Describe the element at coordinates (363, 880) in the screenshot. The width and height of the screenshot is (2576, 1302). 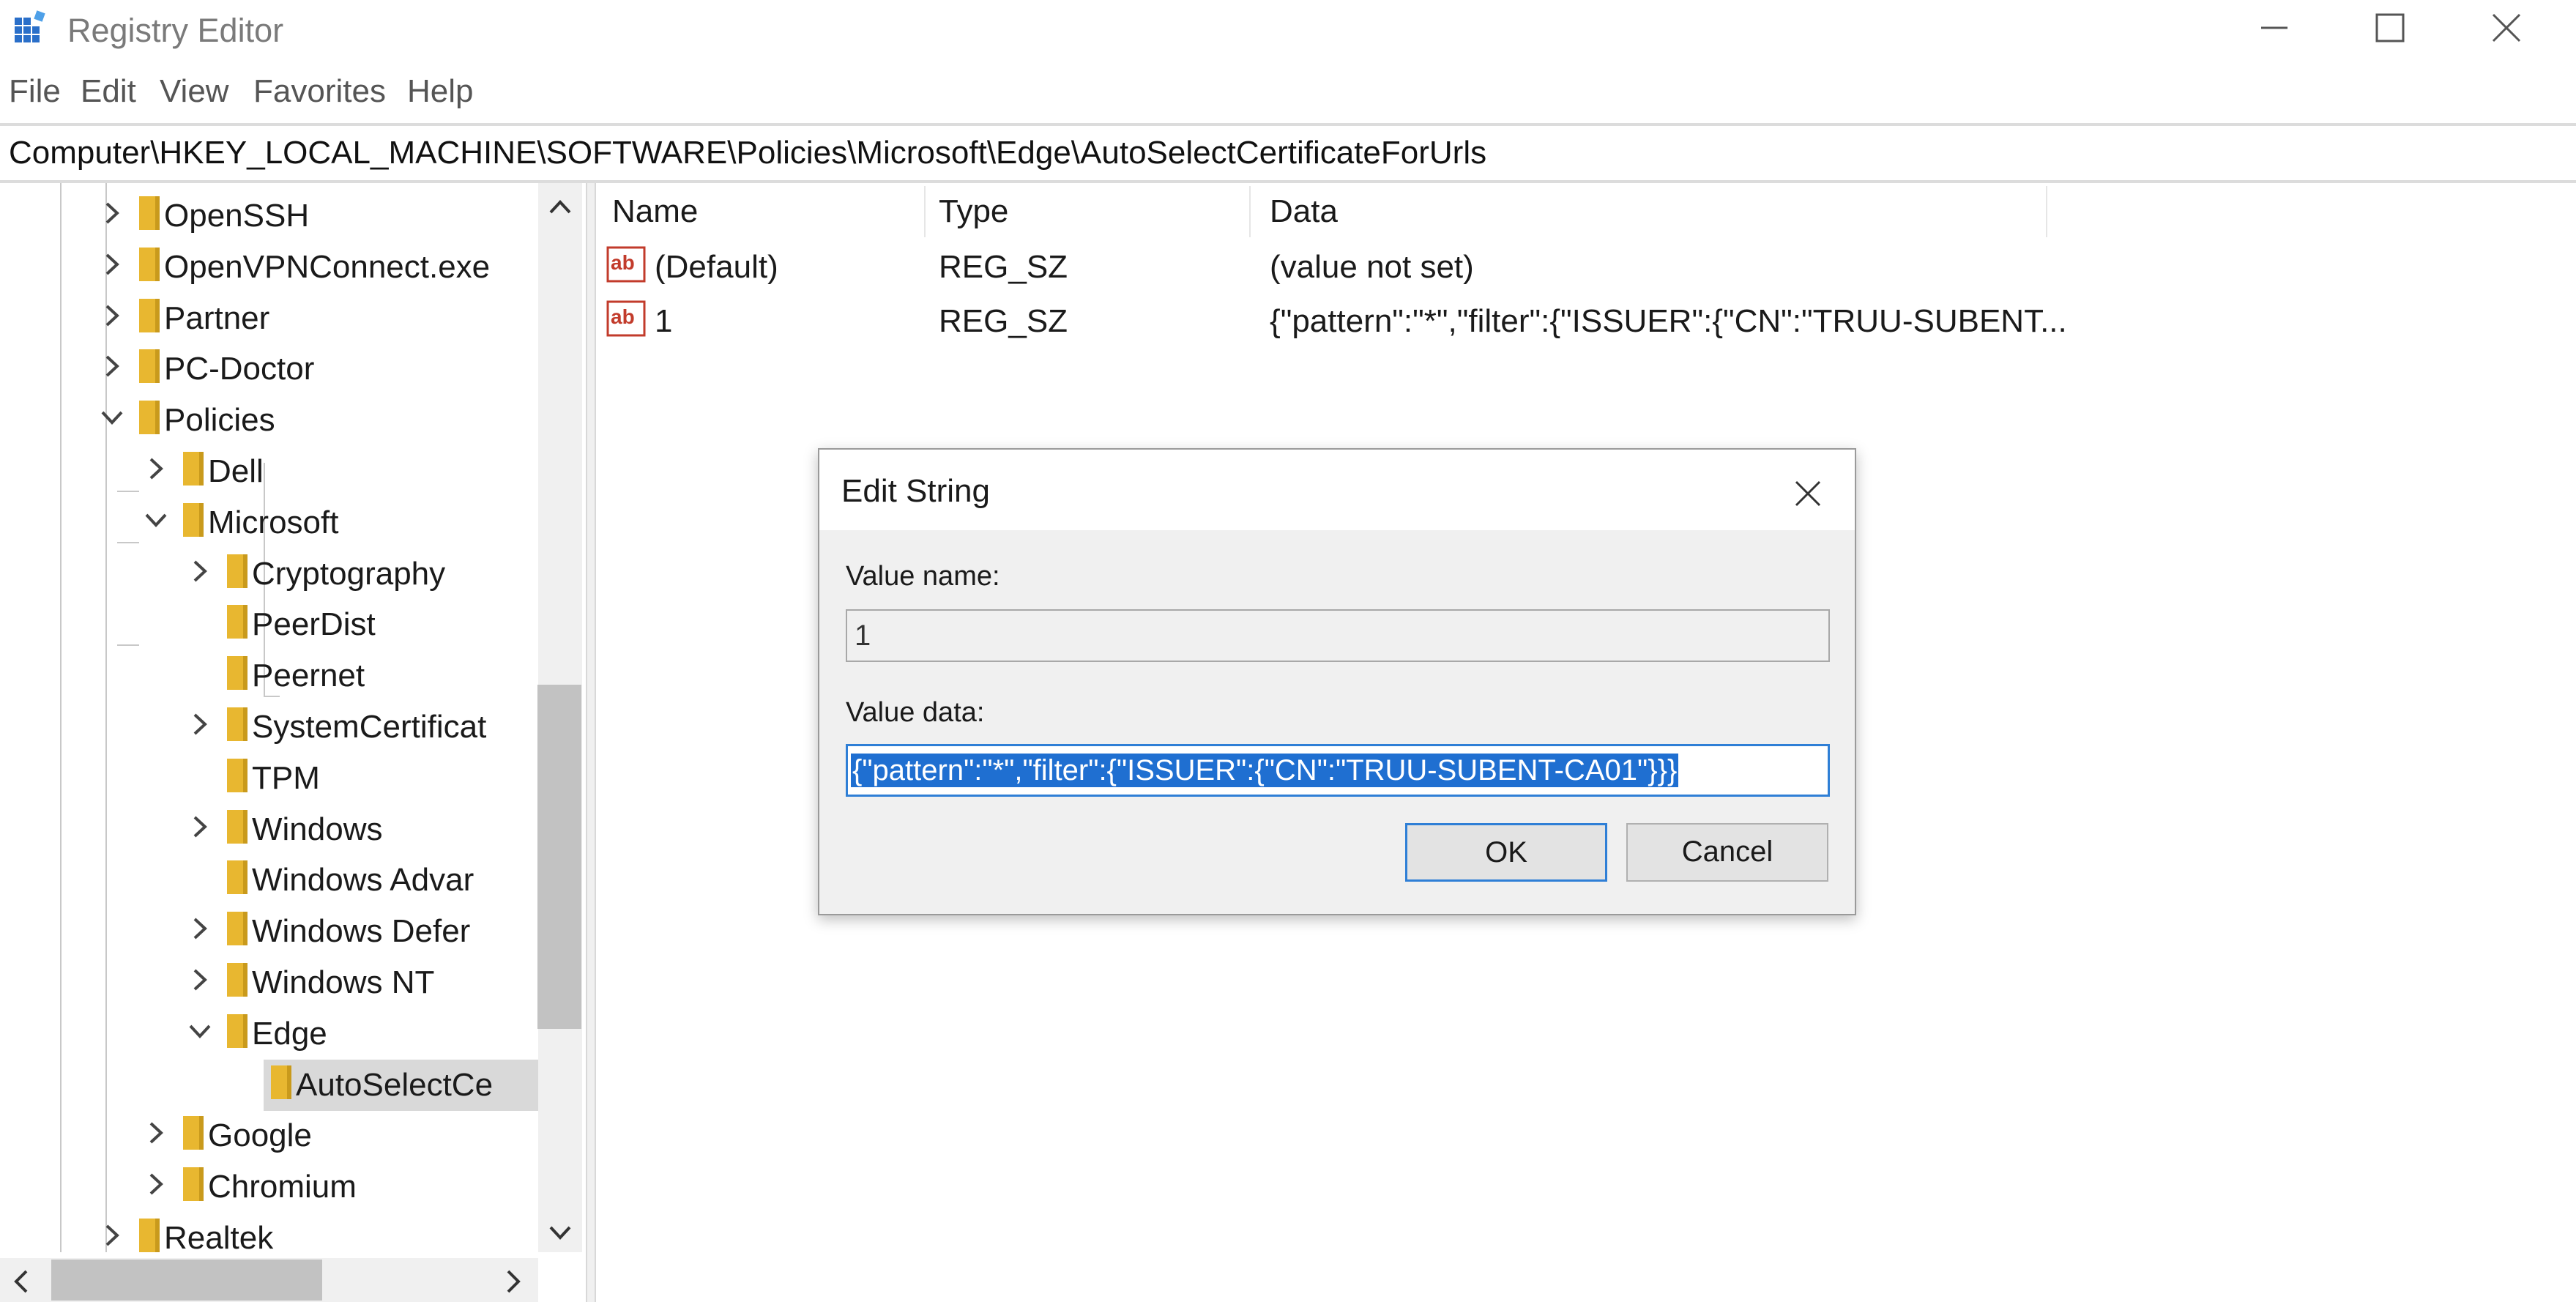
I see `tree-item-label: Windows Advar` at that location.